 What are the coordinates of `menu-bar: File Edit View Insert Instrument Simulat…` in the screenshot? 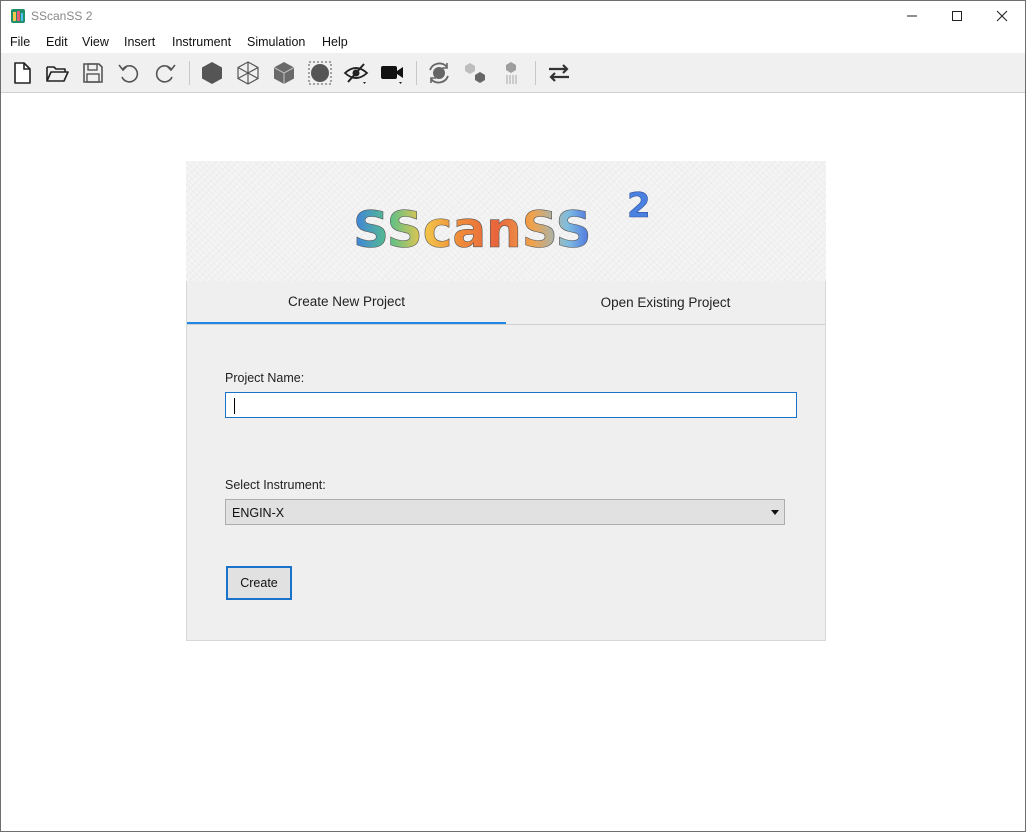 It's located at (513, 42).